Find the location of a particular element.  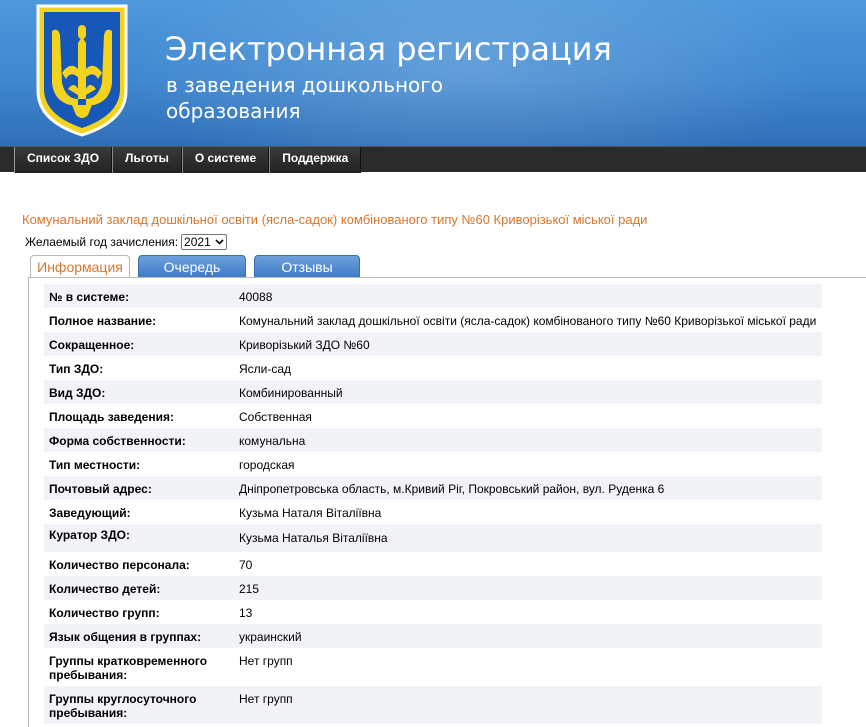

year-row: Желаемый год зачисления: 2021 is located at coordinates (126, 242).